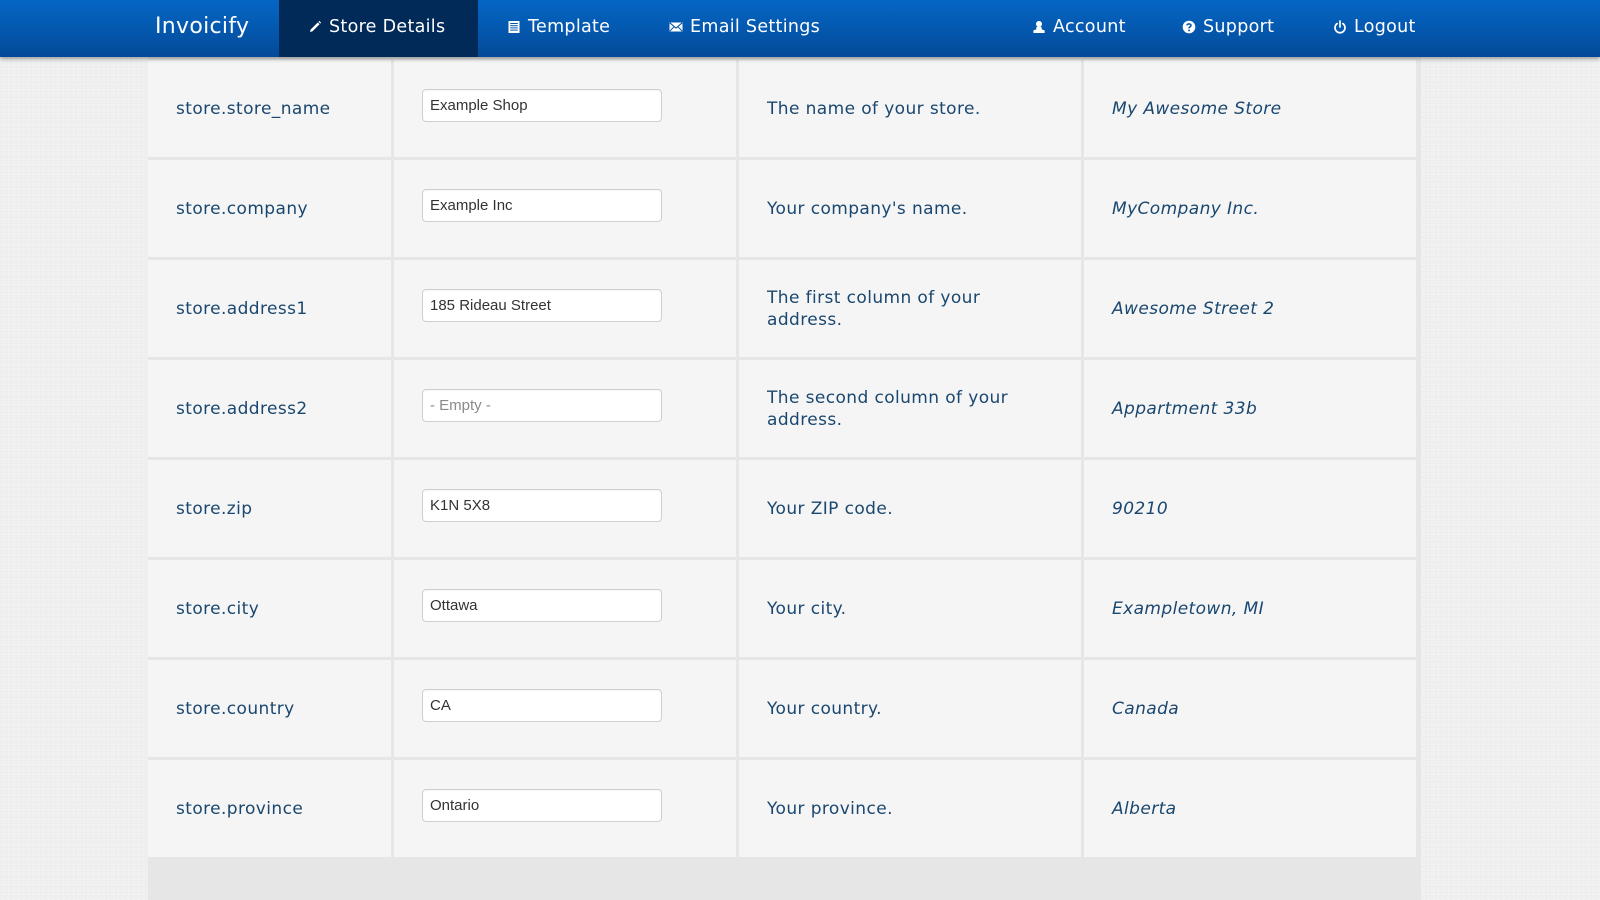 The width and height of the screenshot is (1600, 900). Describe the element at coordinates (1250, 108) in the screenshot. I see `variable-example: My Awesome Store` at that location.